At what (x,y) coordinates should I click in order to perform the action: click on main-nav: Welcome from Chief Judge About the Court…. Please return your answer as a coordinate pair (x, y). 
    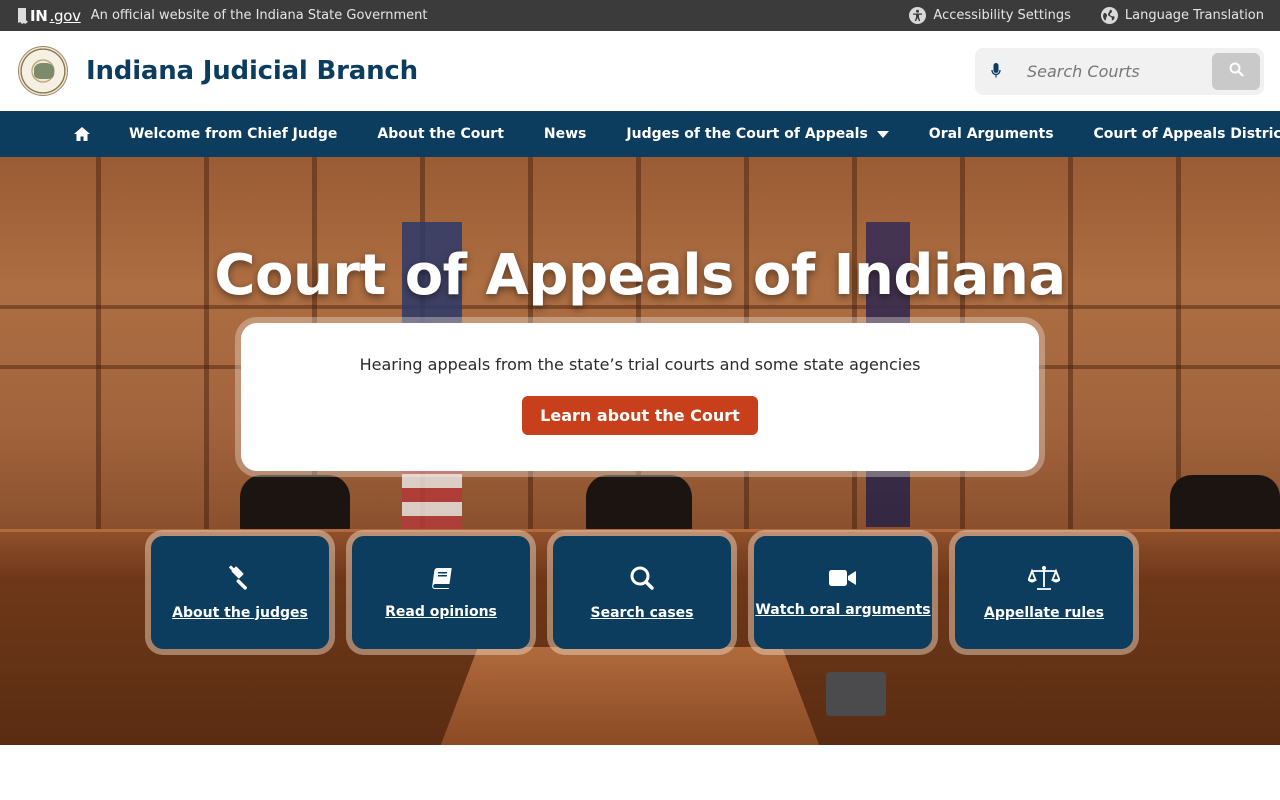
    Looking at the image, I should click on (640, 134).